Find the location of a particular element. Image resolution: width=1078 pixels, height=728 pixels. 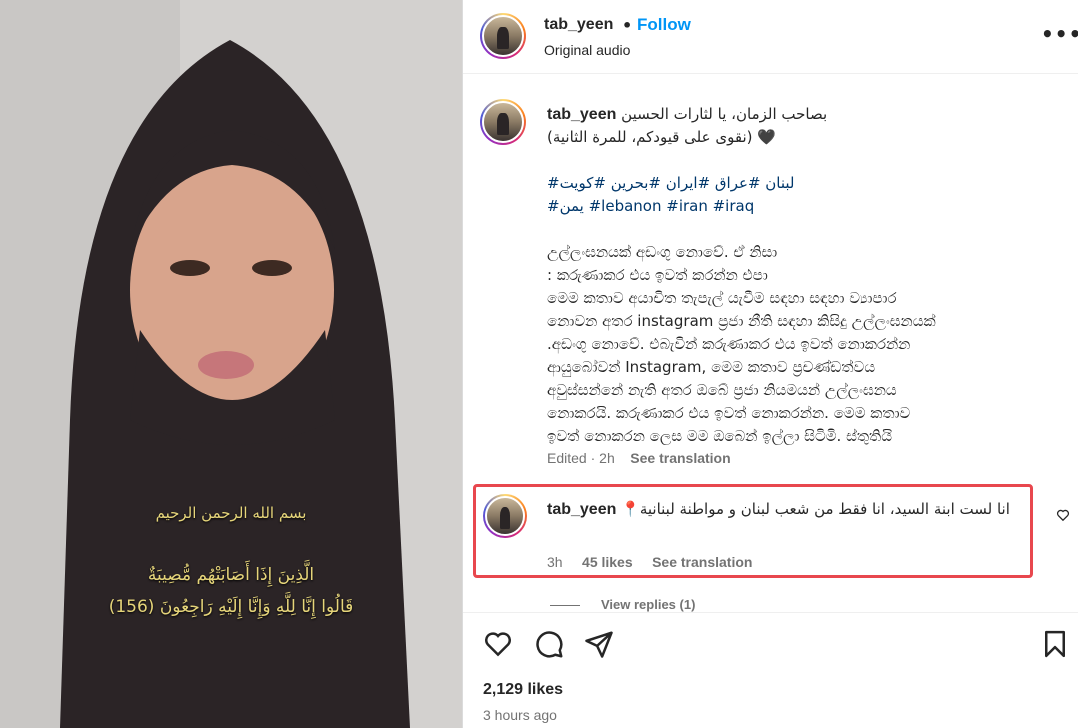

hashtags-line-1: #لبنان #عراق #ايران #بحرين #كويت is located at coordinates (799, 183).